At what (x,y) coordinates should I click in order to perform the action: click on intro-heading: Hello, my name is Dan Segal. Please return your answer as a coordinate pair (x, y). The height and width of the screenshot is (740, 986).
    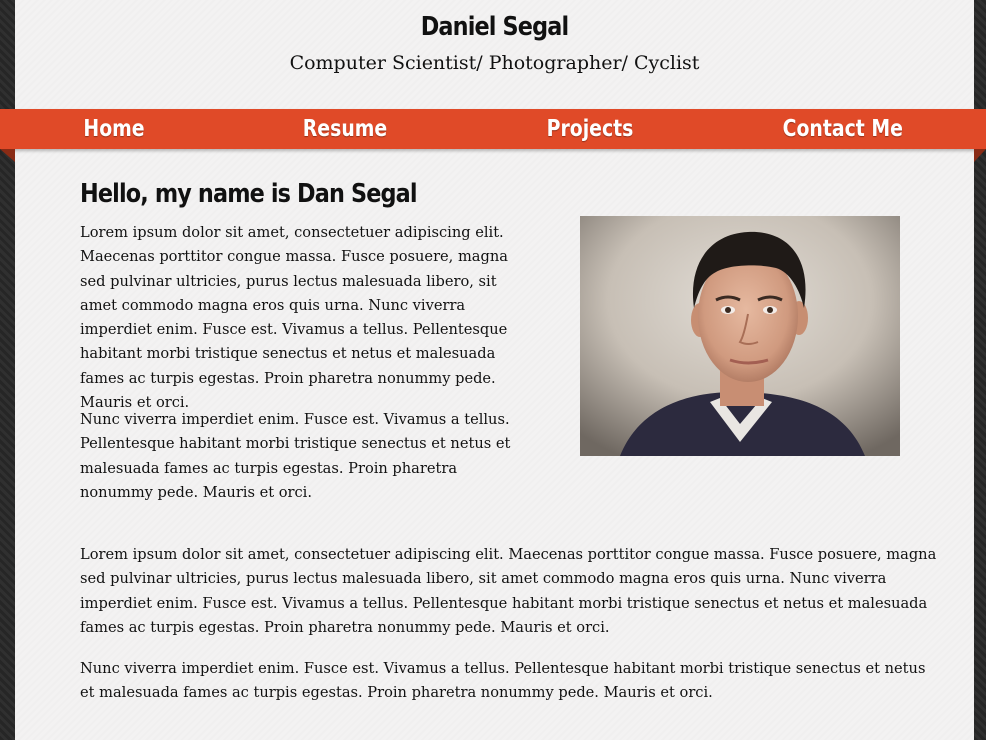
    Looking at the image, I should click on (249, 194).